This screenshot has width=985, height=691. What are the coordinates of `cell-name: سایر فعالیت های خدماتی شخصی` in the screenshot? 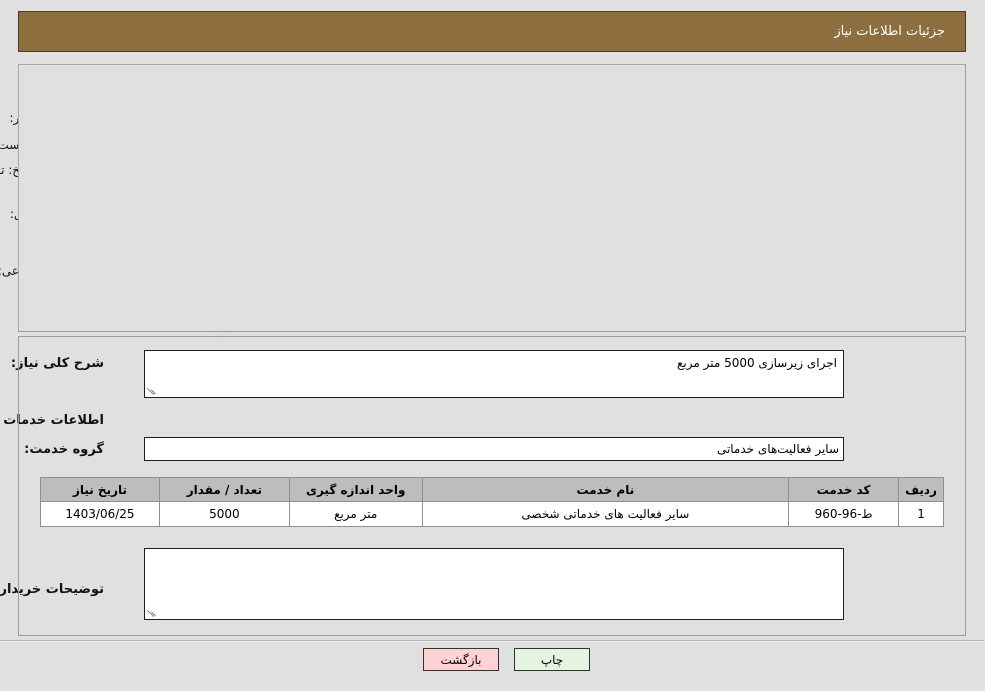 It's located at (606, 514).